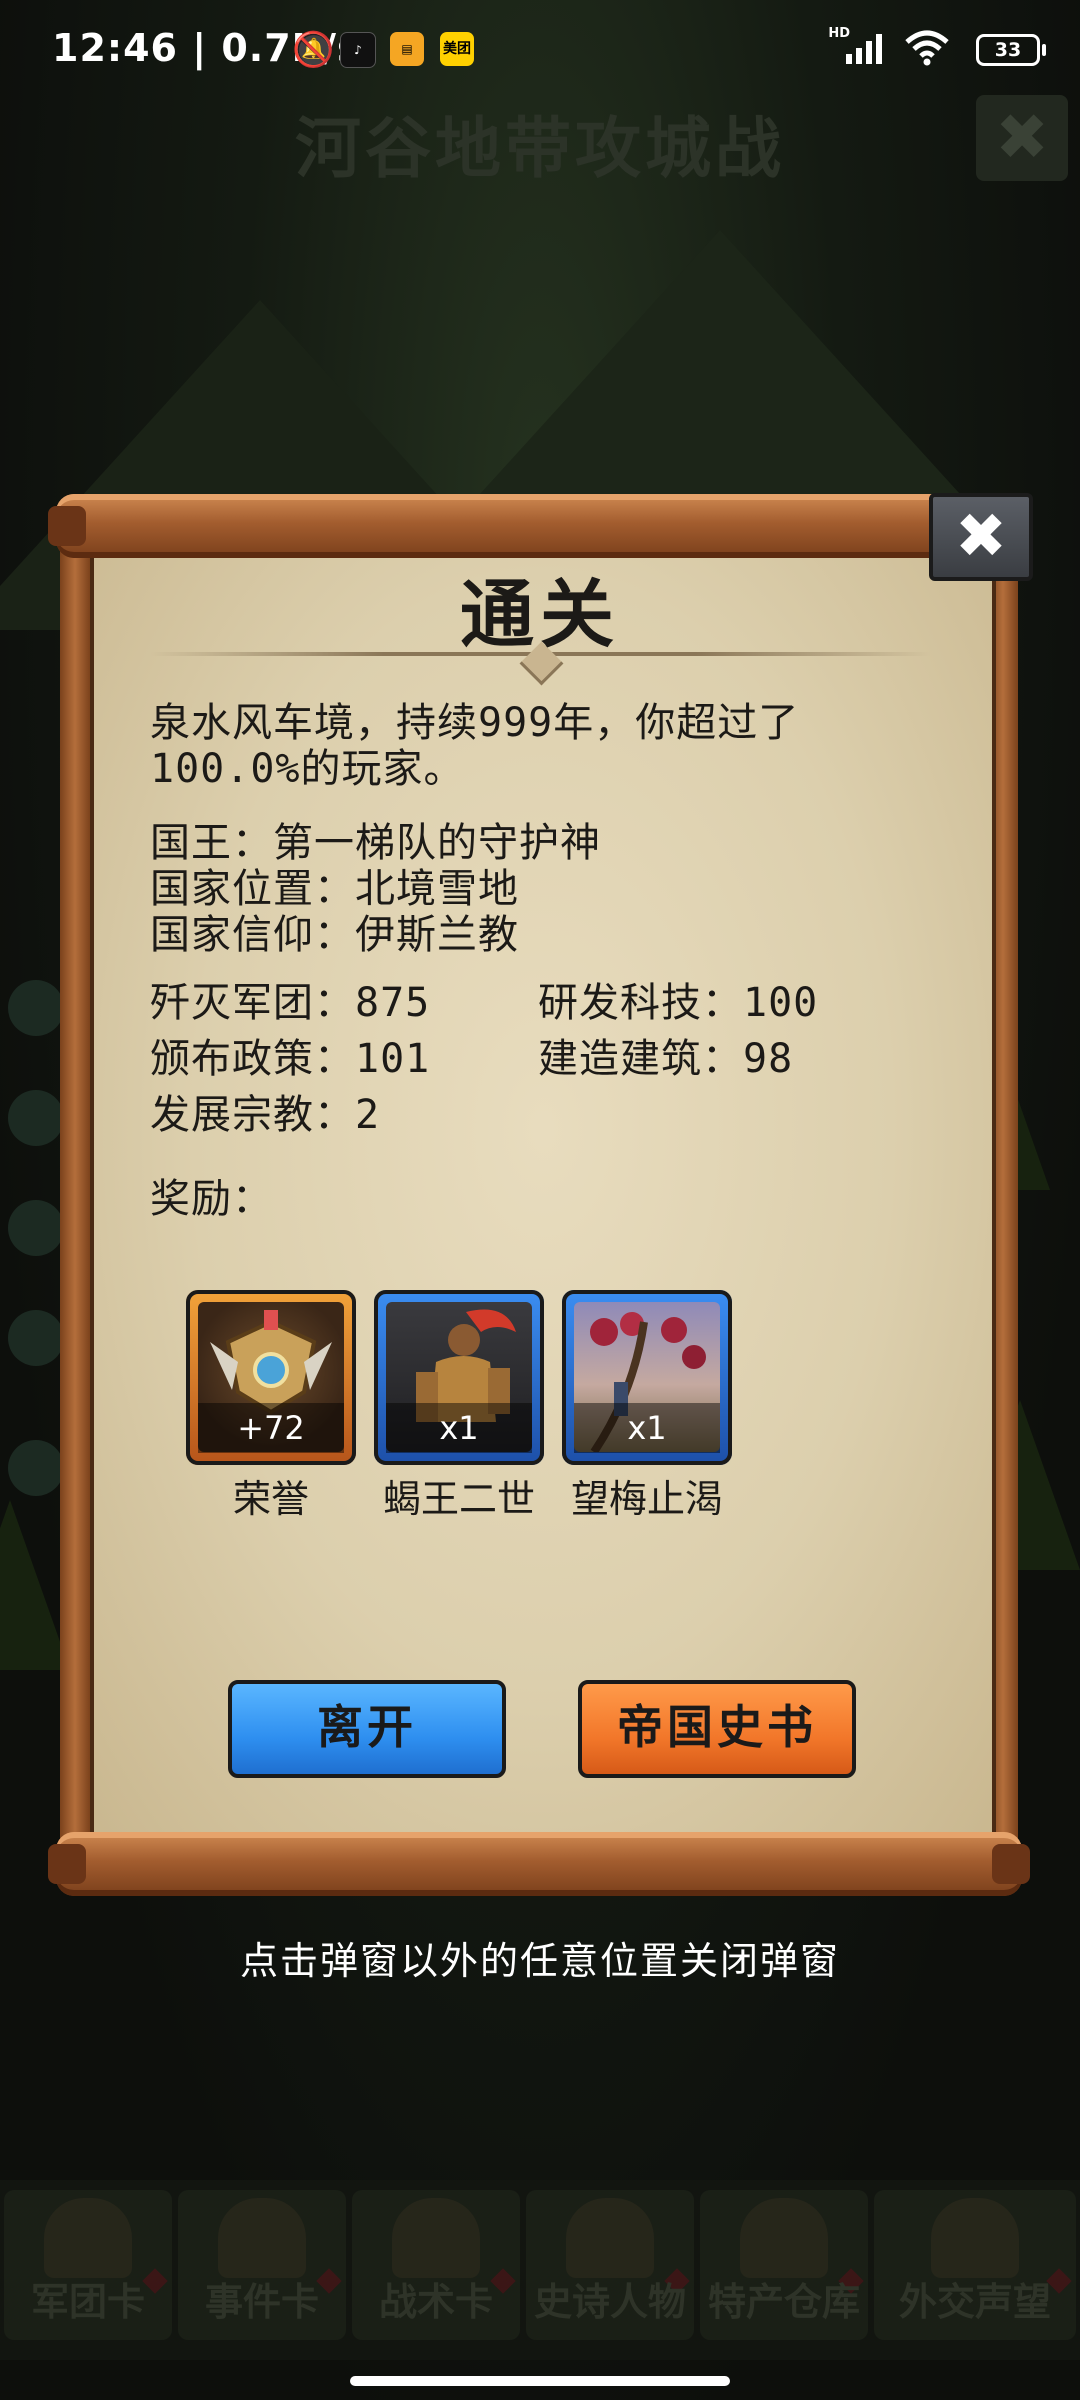 The width and height of the screenshot is (1080, 2400). Describe the element at coordinates (358, 50) in the screenshot. I see `tiktok-icon: ♪` at that location.